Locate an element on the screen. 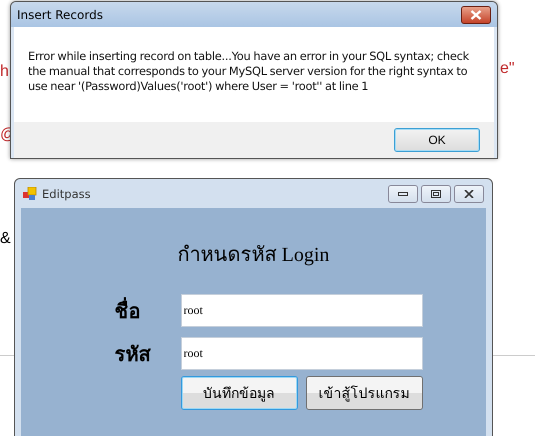 This screenshot has height=436, width=535. background-text: e" is located at coordinates (507, 69).